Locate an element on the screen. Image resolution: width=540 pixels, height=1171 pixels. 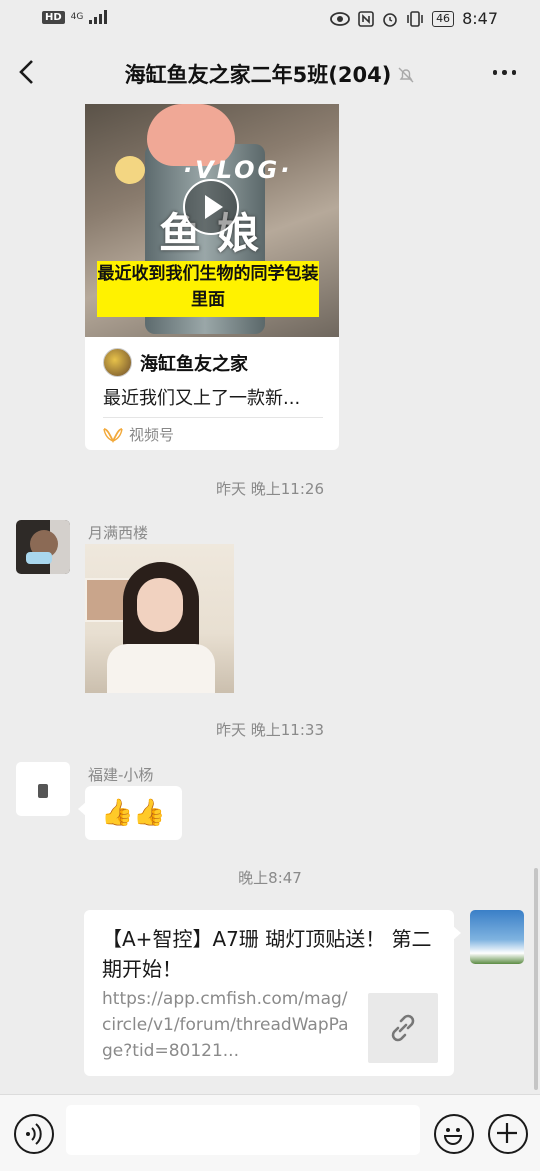
link-icon is located at coordinates (403, 1028).